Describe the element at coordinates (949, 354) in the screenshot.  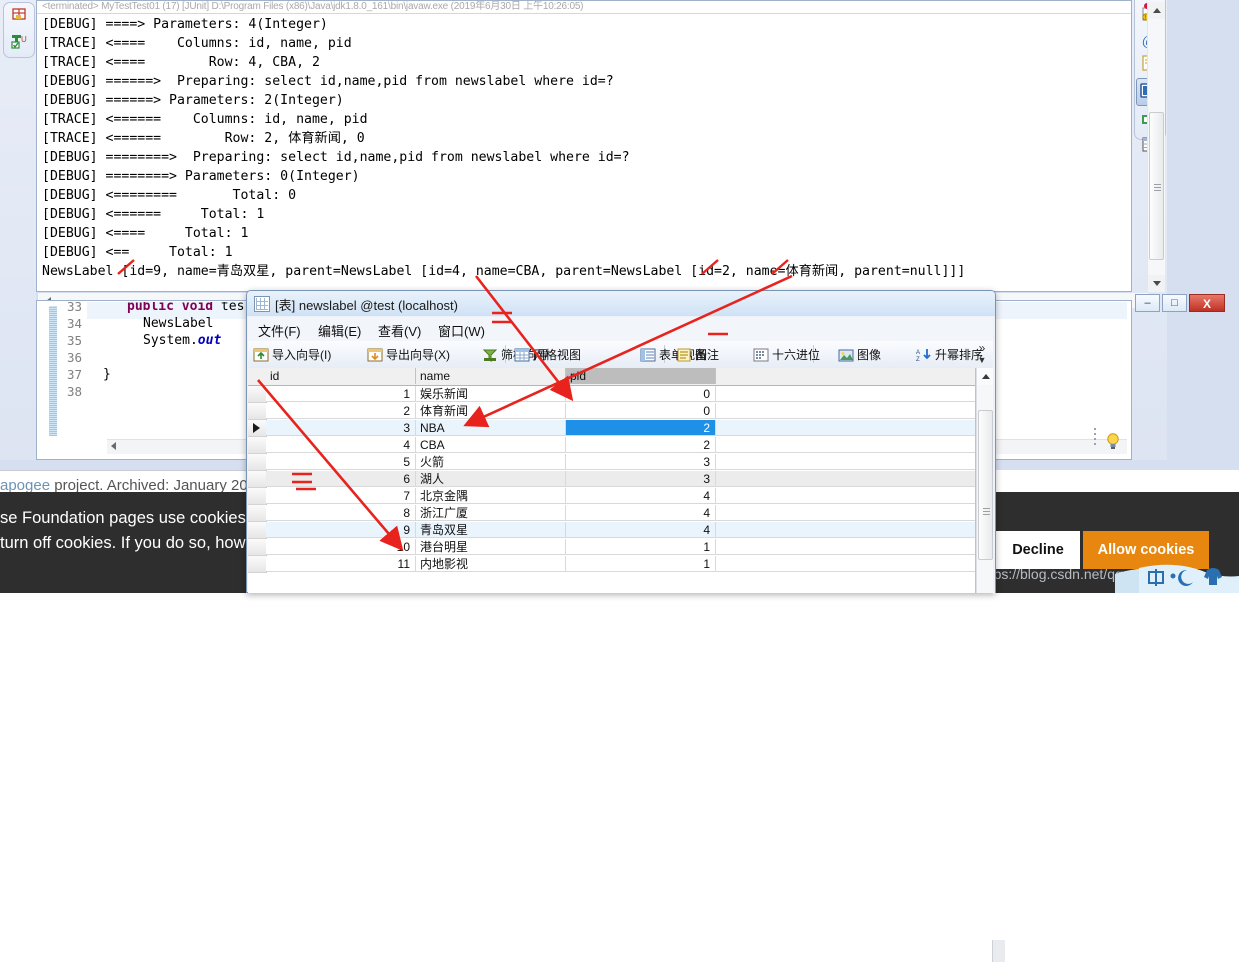
I see `toolbar-button-sort-ascending: A Z 升幂排序` at that location.